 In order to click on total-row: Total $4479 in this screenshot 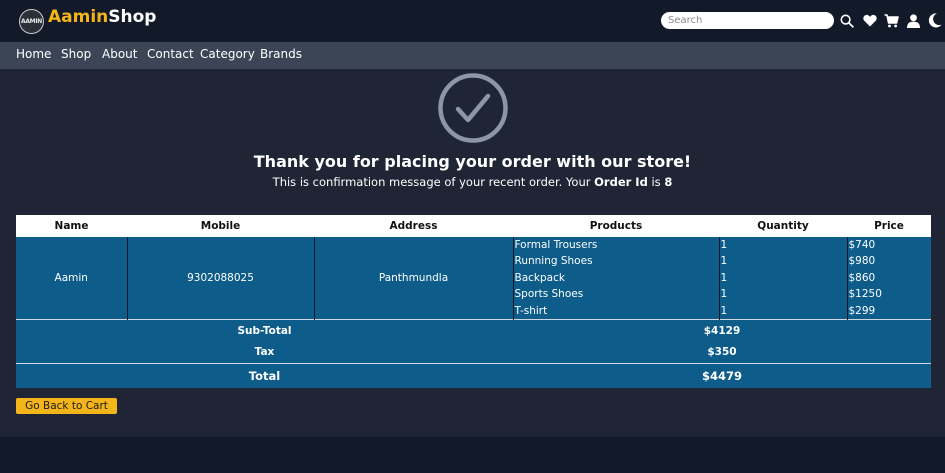, I will do `click(473, 375)`.